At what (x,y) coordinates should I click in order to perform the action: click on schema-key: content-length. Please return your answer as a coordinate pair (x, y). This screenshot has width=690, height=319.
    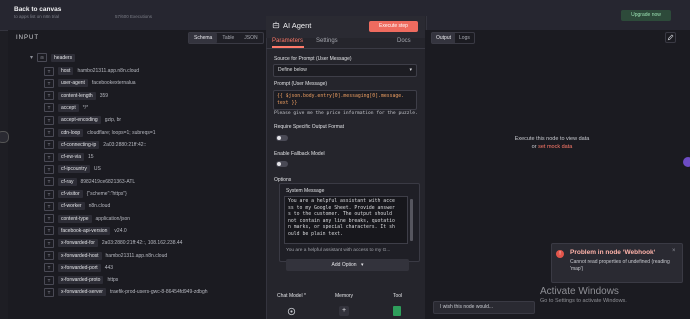
    Looking at the image, I should click on (77, 95).